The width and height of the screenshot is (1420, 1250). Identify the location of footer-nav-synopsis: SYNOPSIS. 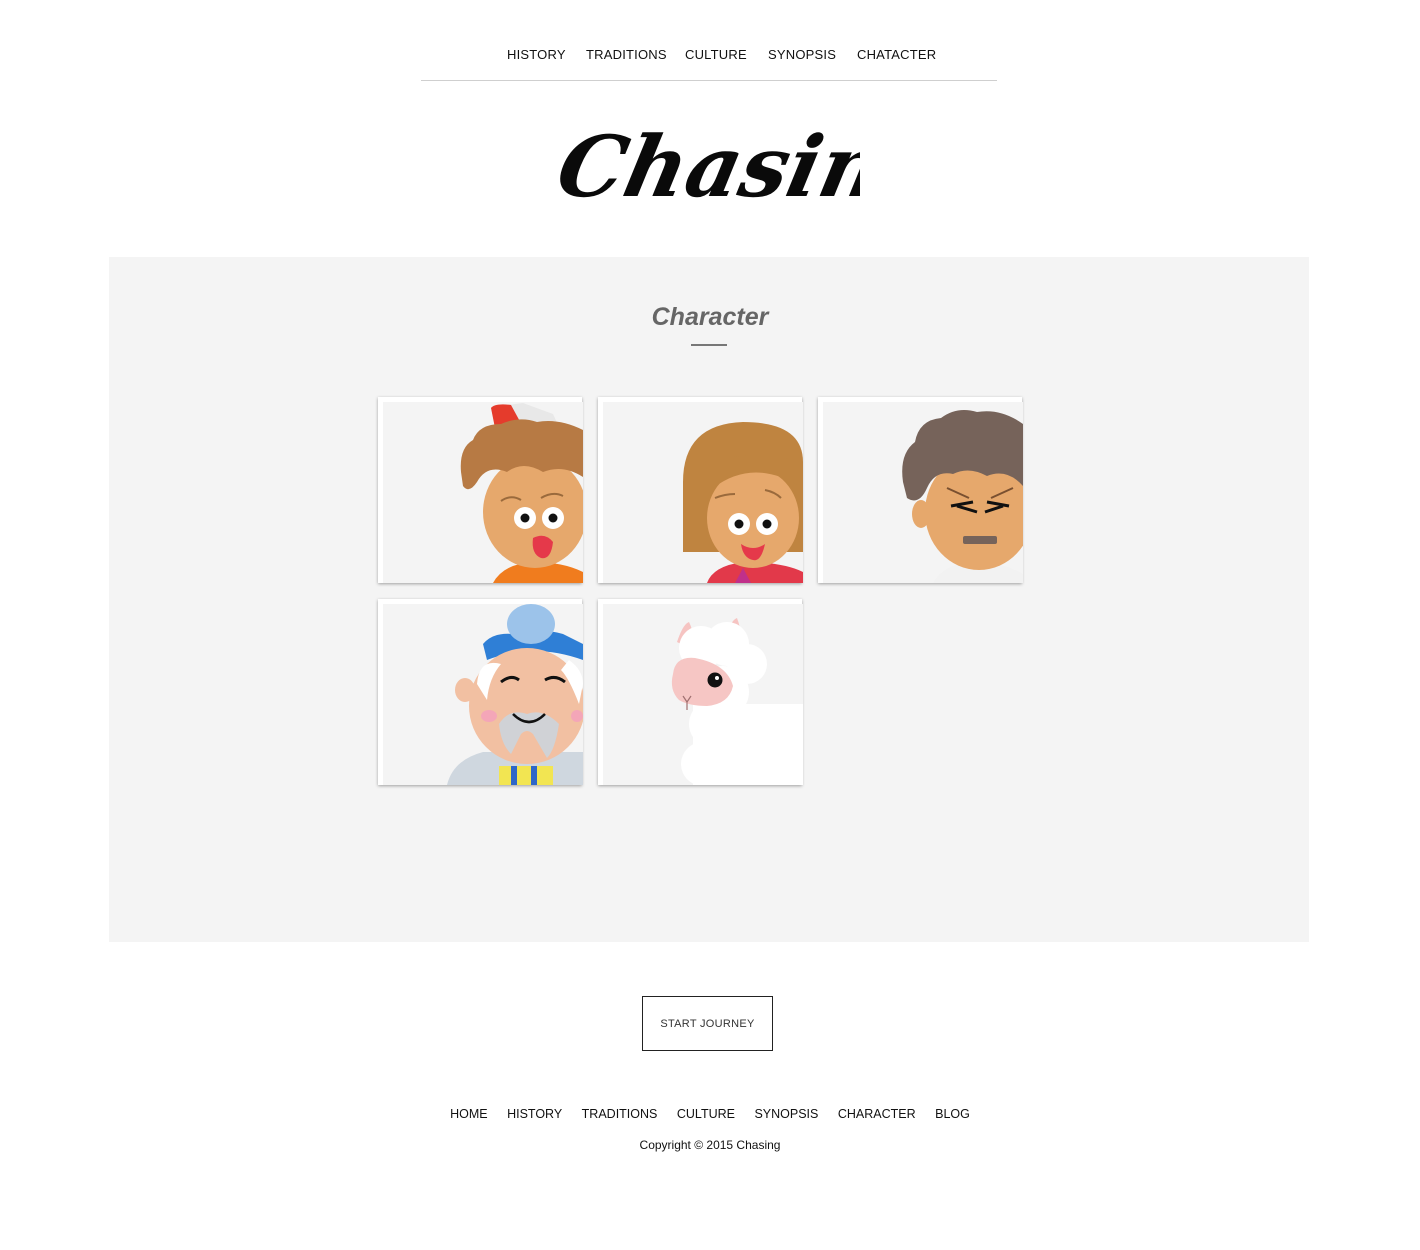
(786, 1114).